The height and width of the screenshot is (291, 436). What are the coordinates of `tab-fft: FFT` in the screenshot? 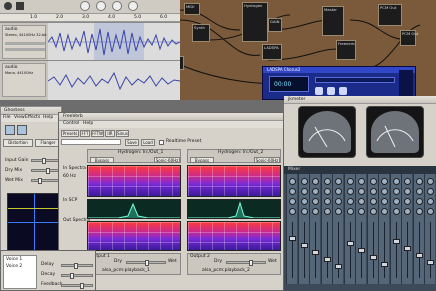 It's located at (85, 133).